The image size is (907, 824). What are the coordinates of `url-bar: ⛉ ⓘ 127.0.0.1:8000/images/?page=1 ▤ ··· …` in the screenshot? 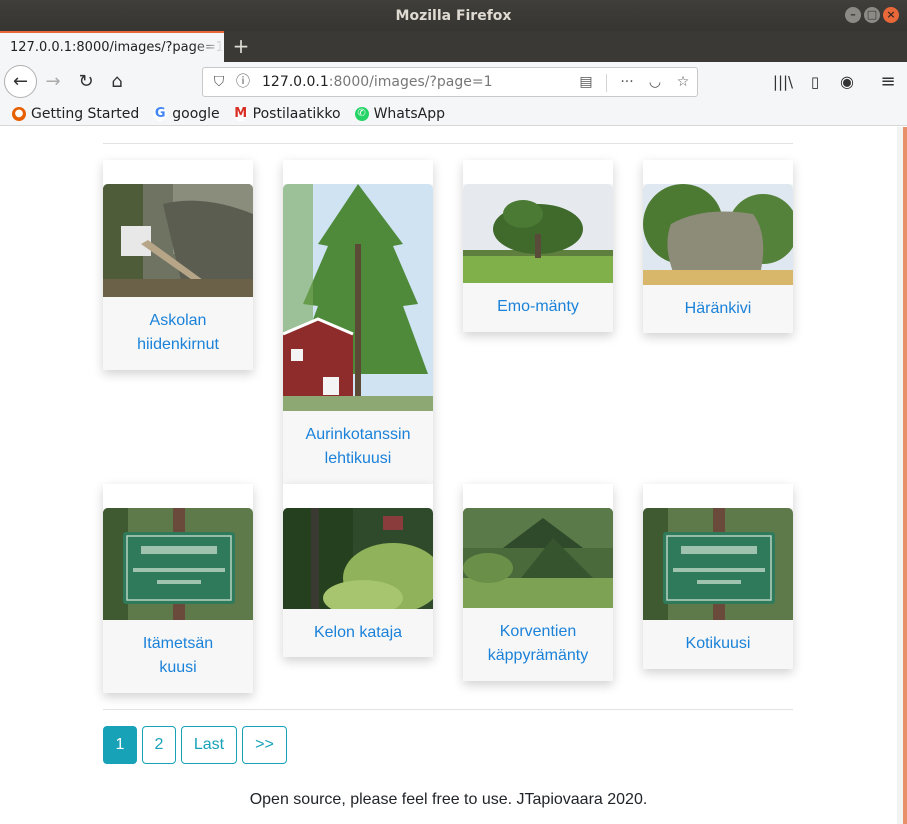 It's located at (450, 82).